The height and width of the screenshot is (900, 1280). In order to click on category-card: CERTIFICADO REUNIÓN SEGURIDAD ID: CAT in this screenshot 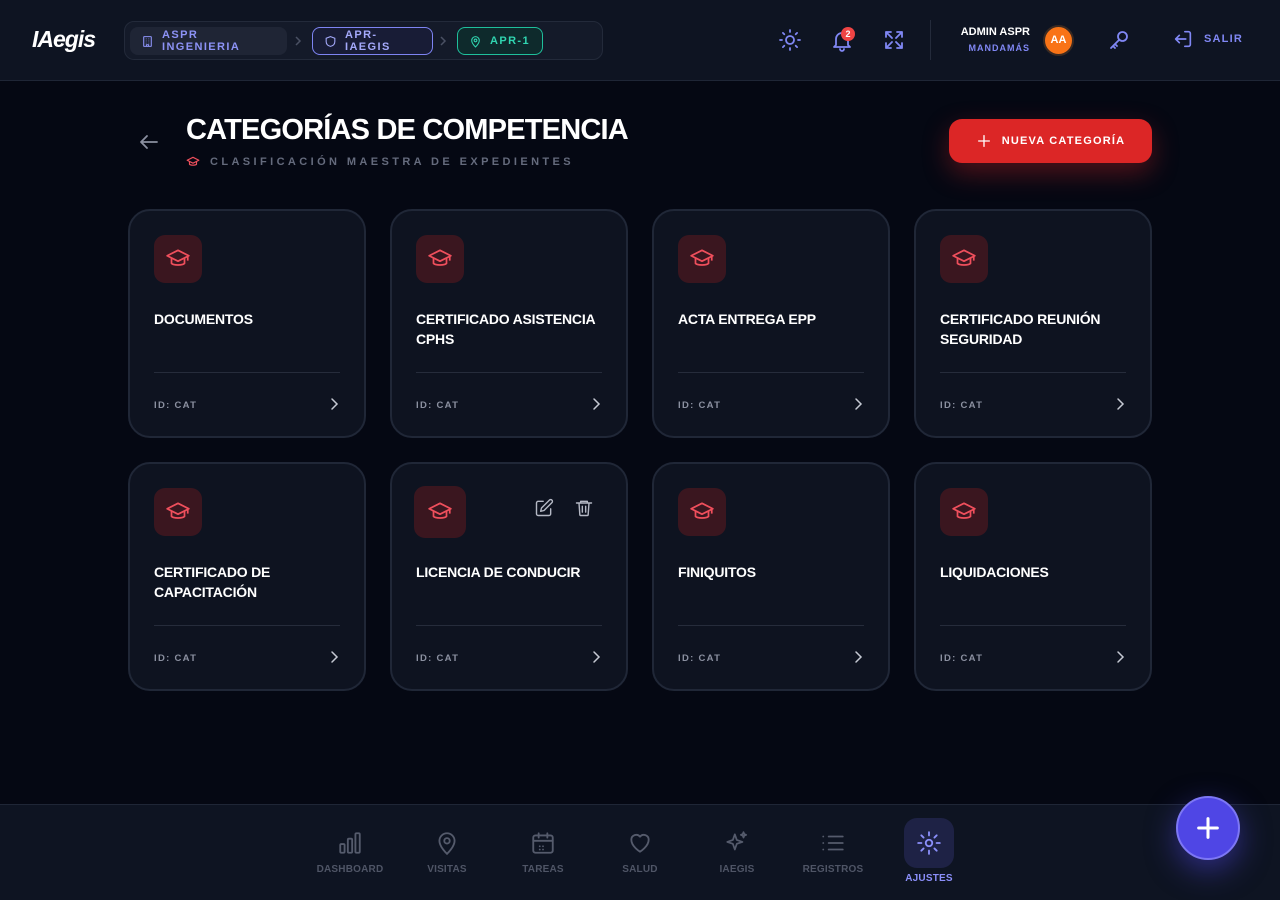, I will do `click(1033, 323)`.